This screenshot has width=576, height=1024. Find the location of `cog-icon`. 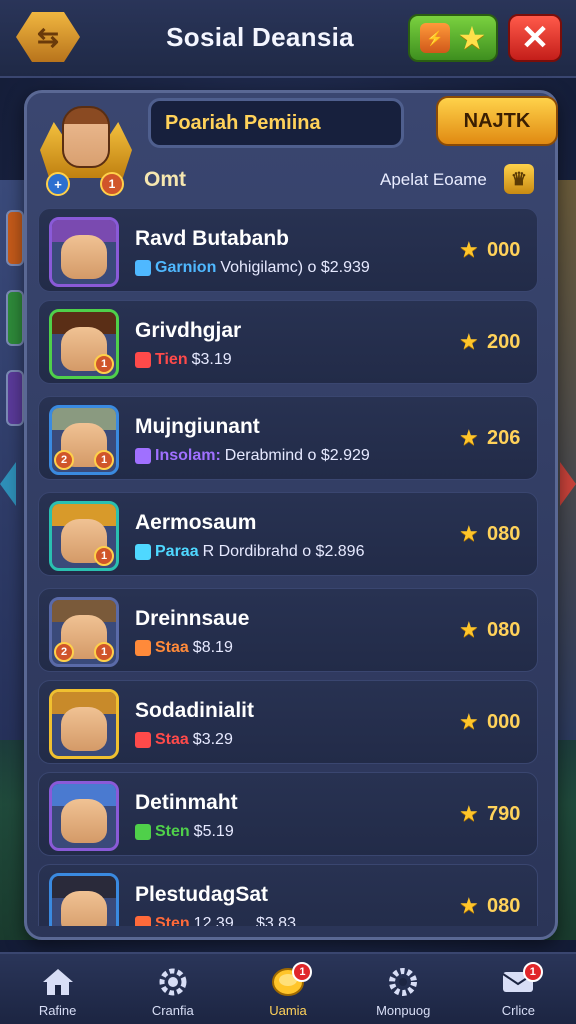

cog-icon is located at coordinates (403, 982).